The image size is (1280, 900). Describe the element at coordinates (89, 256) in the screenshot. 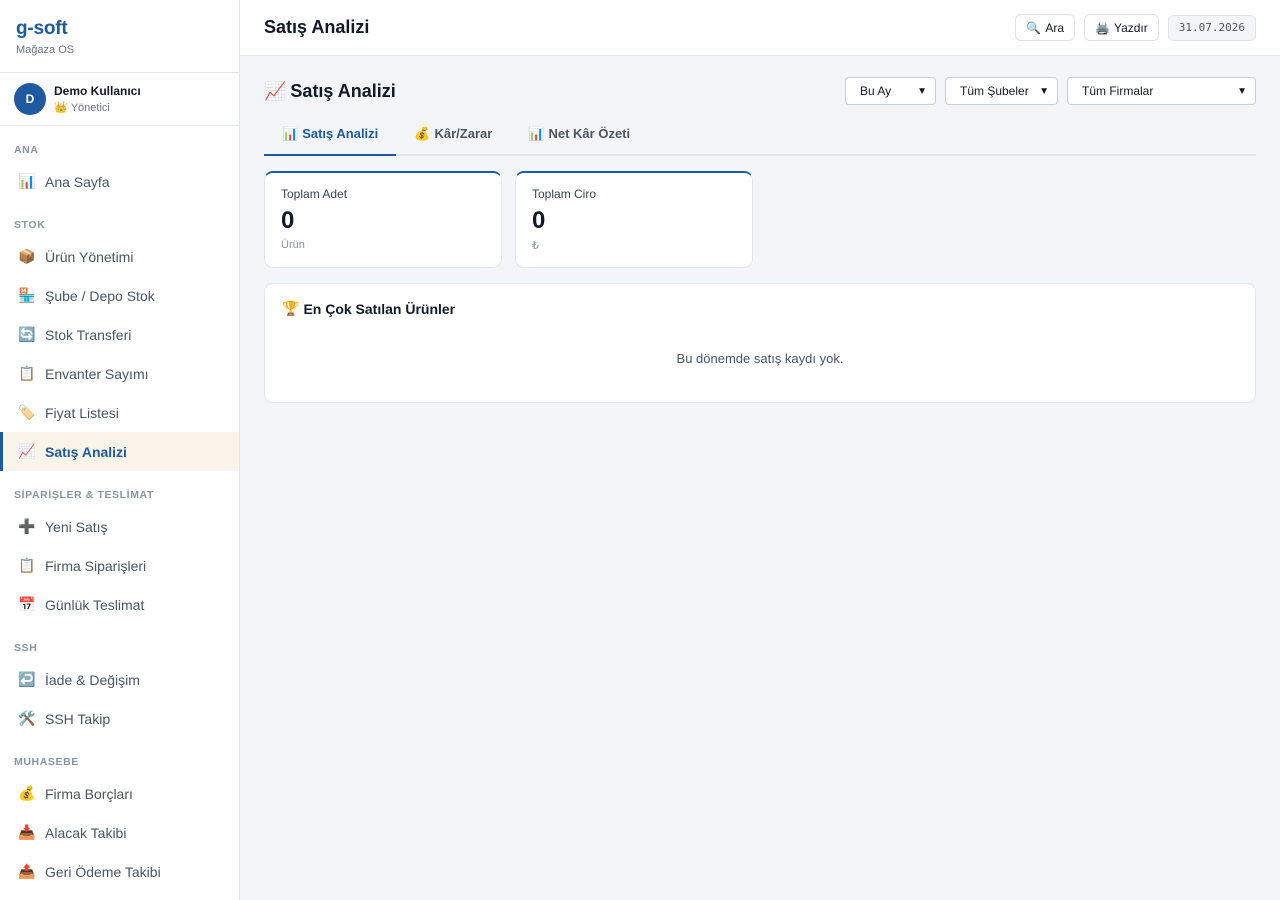

I see `sidebar-item-label: Ürün Yönetimi` at that location.